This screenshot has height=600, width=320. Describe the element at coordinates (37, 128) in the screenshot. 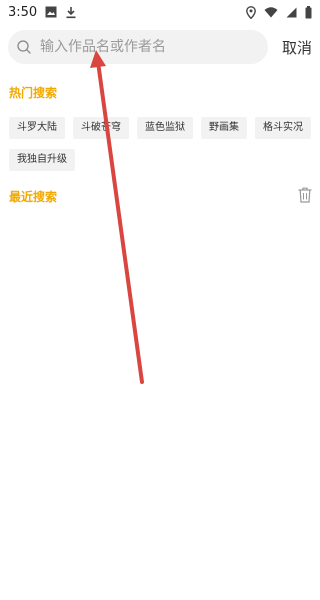

I see `hot-search-tag: 斗罗大陆` at that location.